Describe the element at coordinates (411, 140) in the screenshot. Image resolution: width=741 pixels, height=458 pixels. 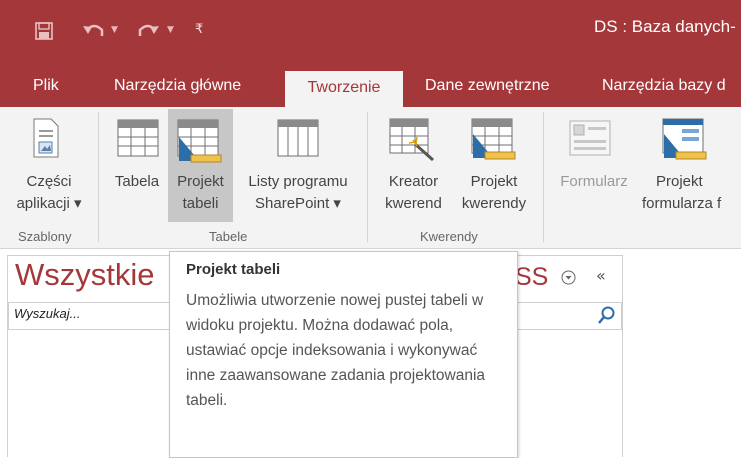
I see `query-wizard-icon` at that location.